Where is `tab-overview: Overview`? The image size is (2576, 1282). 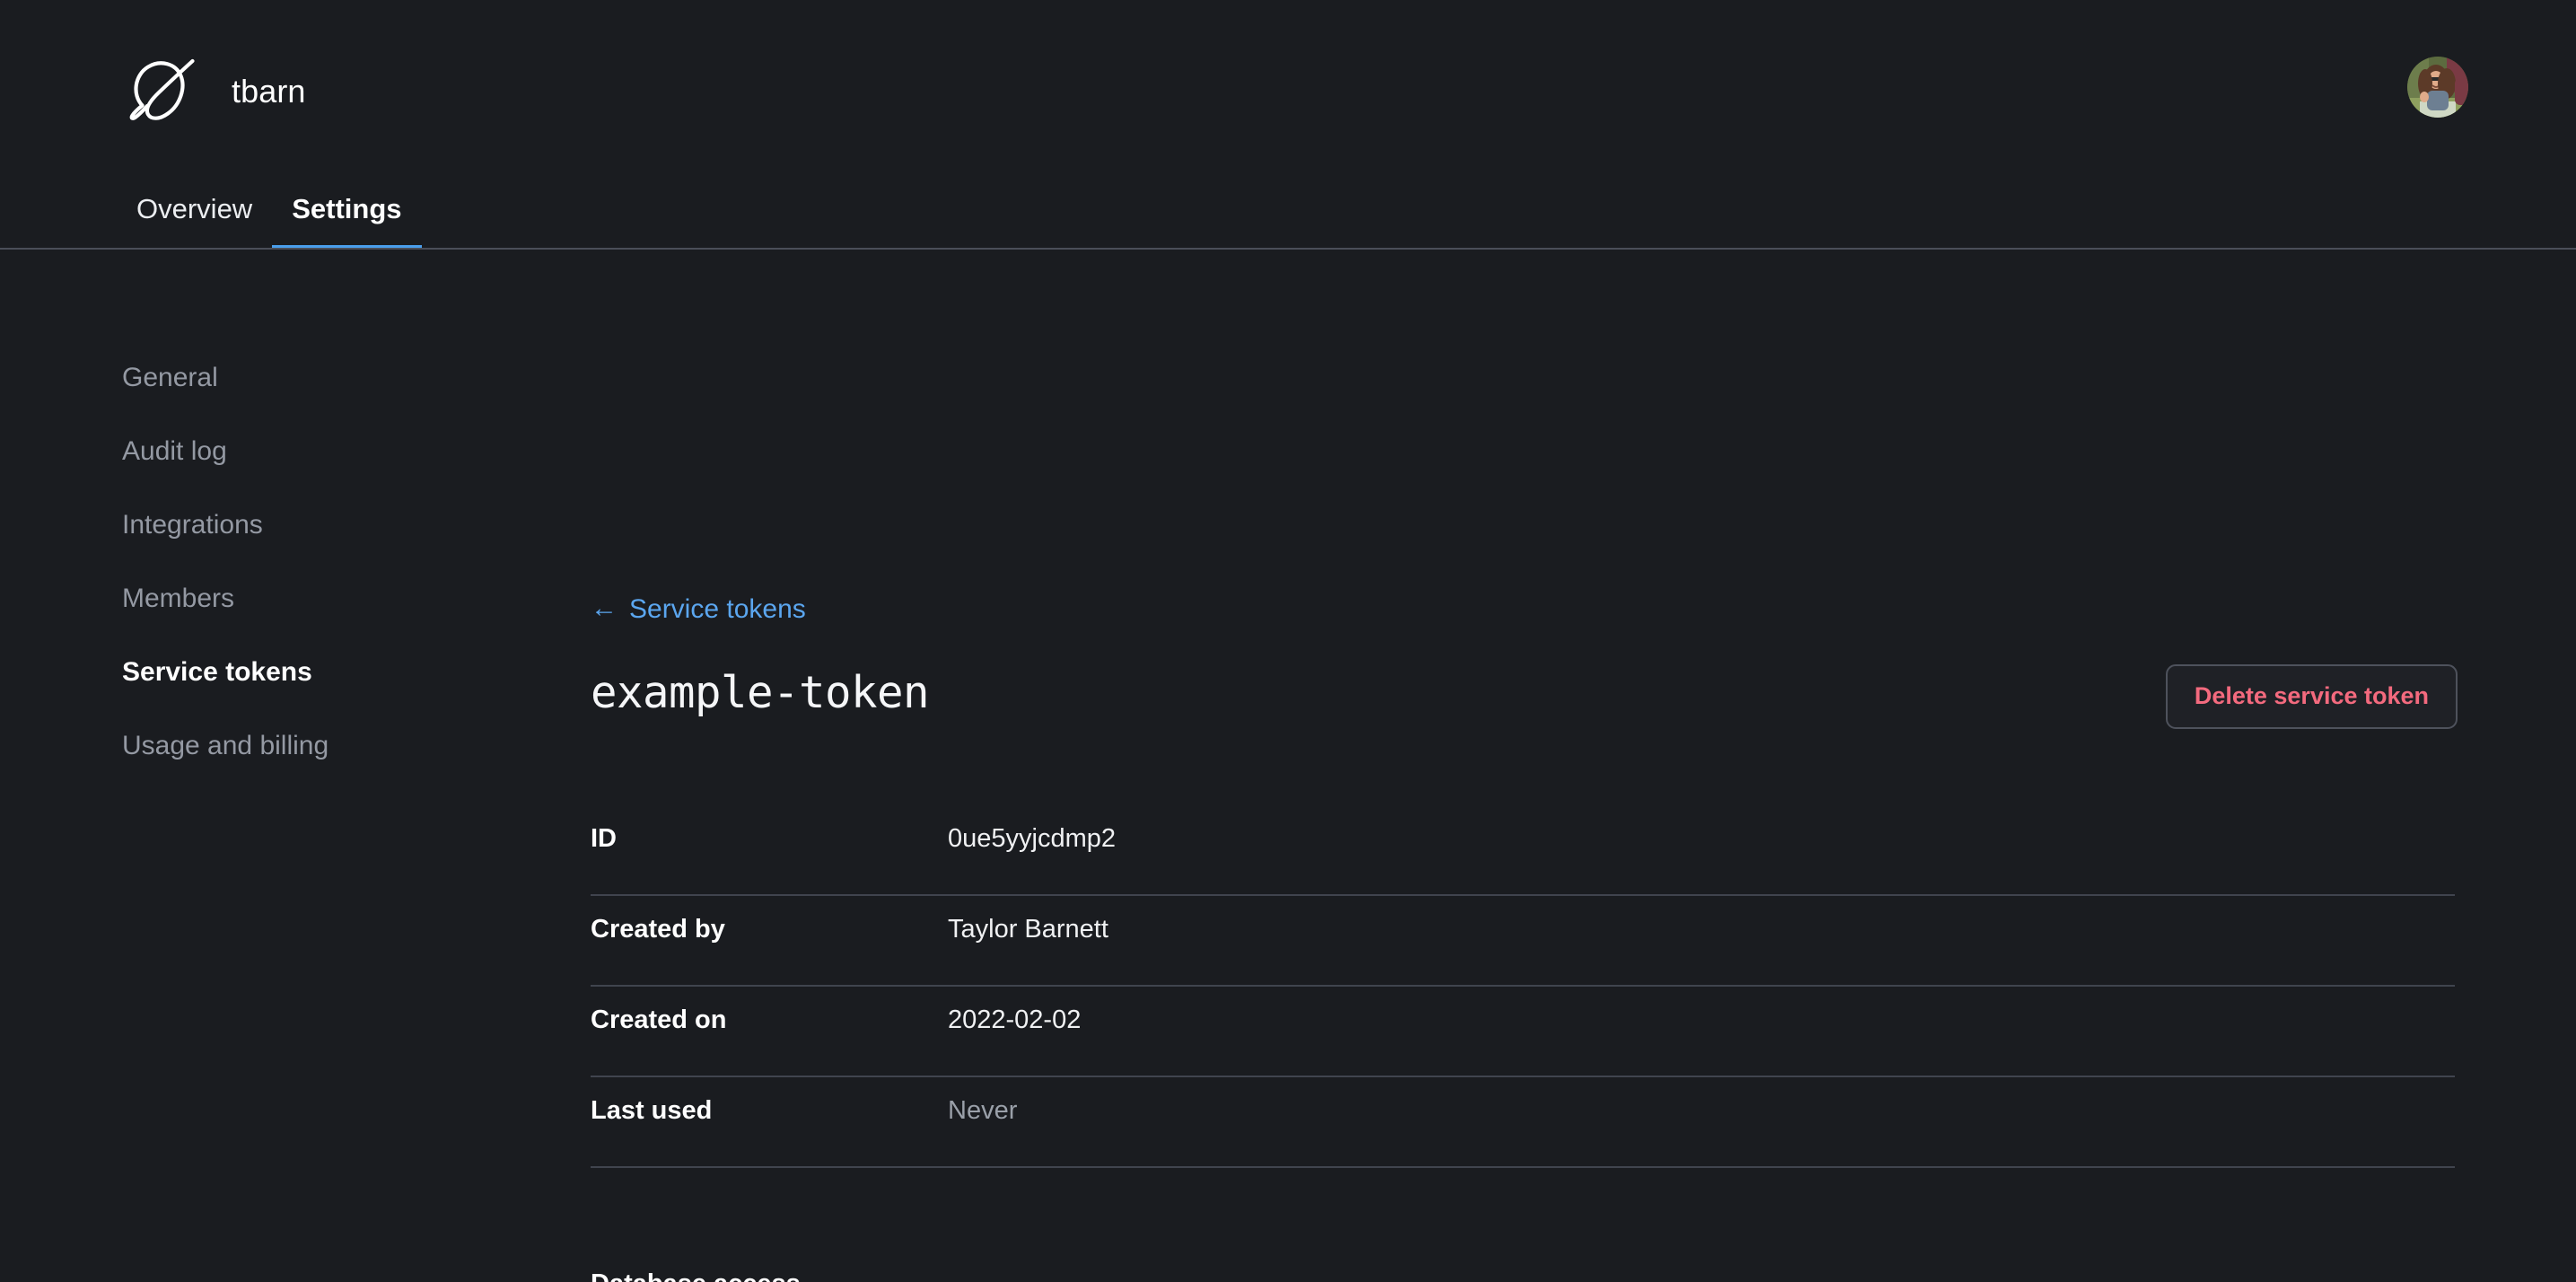
tab-overview: Overview is located at coordinates (194, 222).